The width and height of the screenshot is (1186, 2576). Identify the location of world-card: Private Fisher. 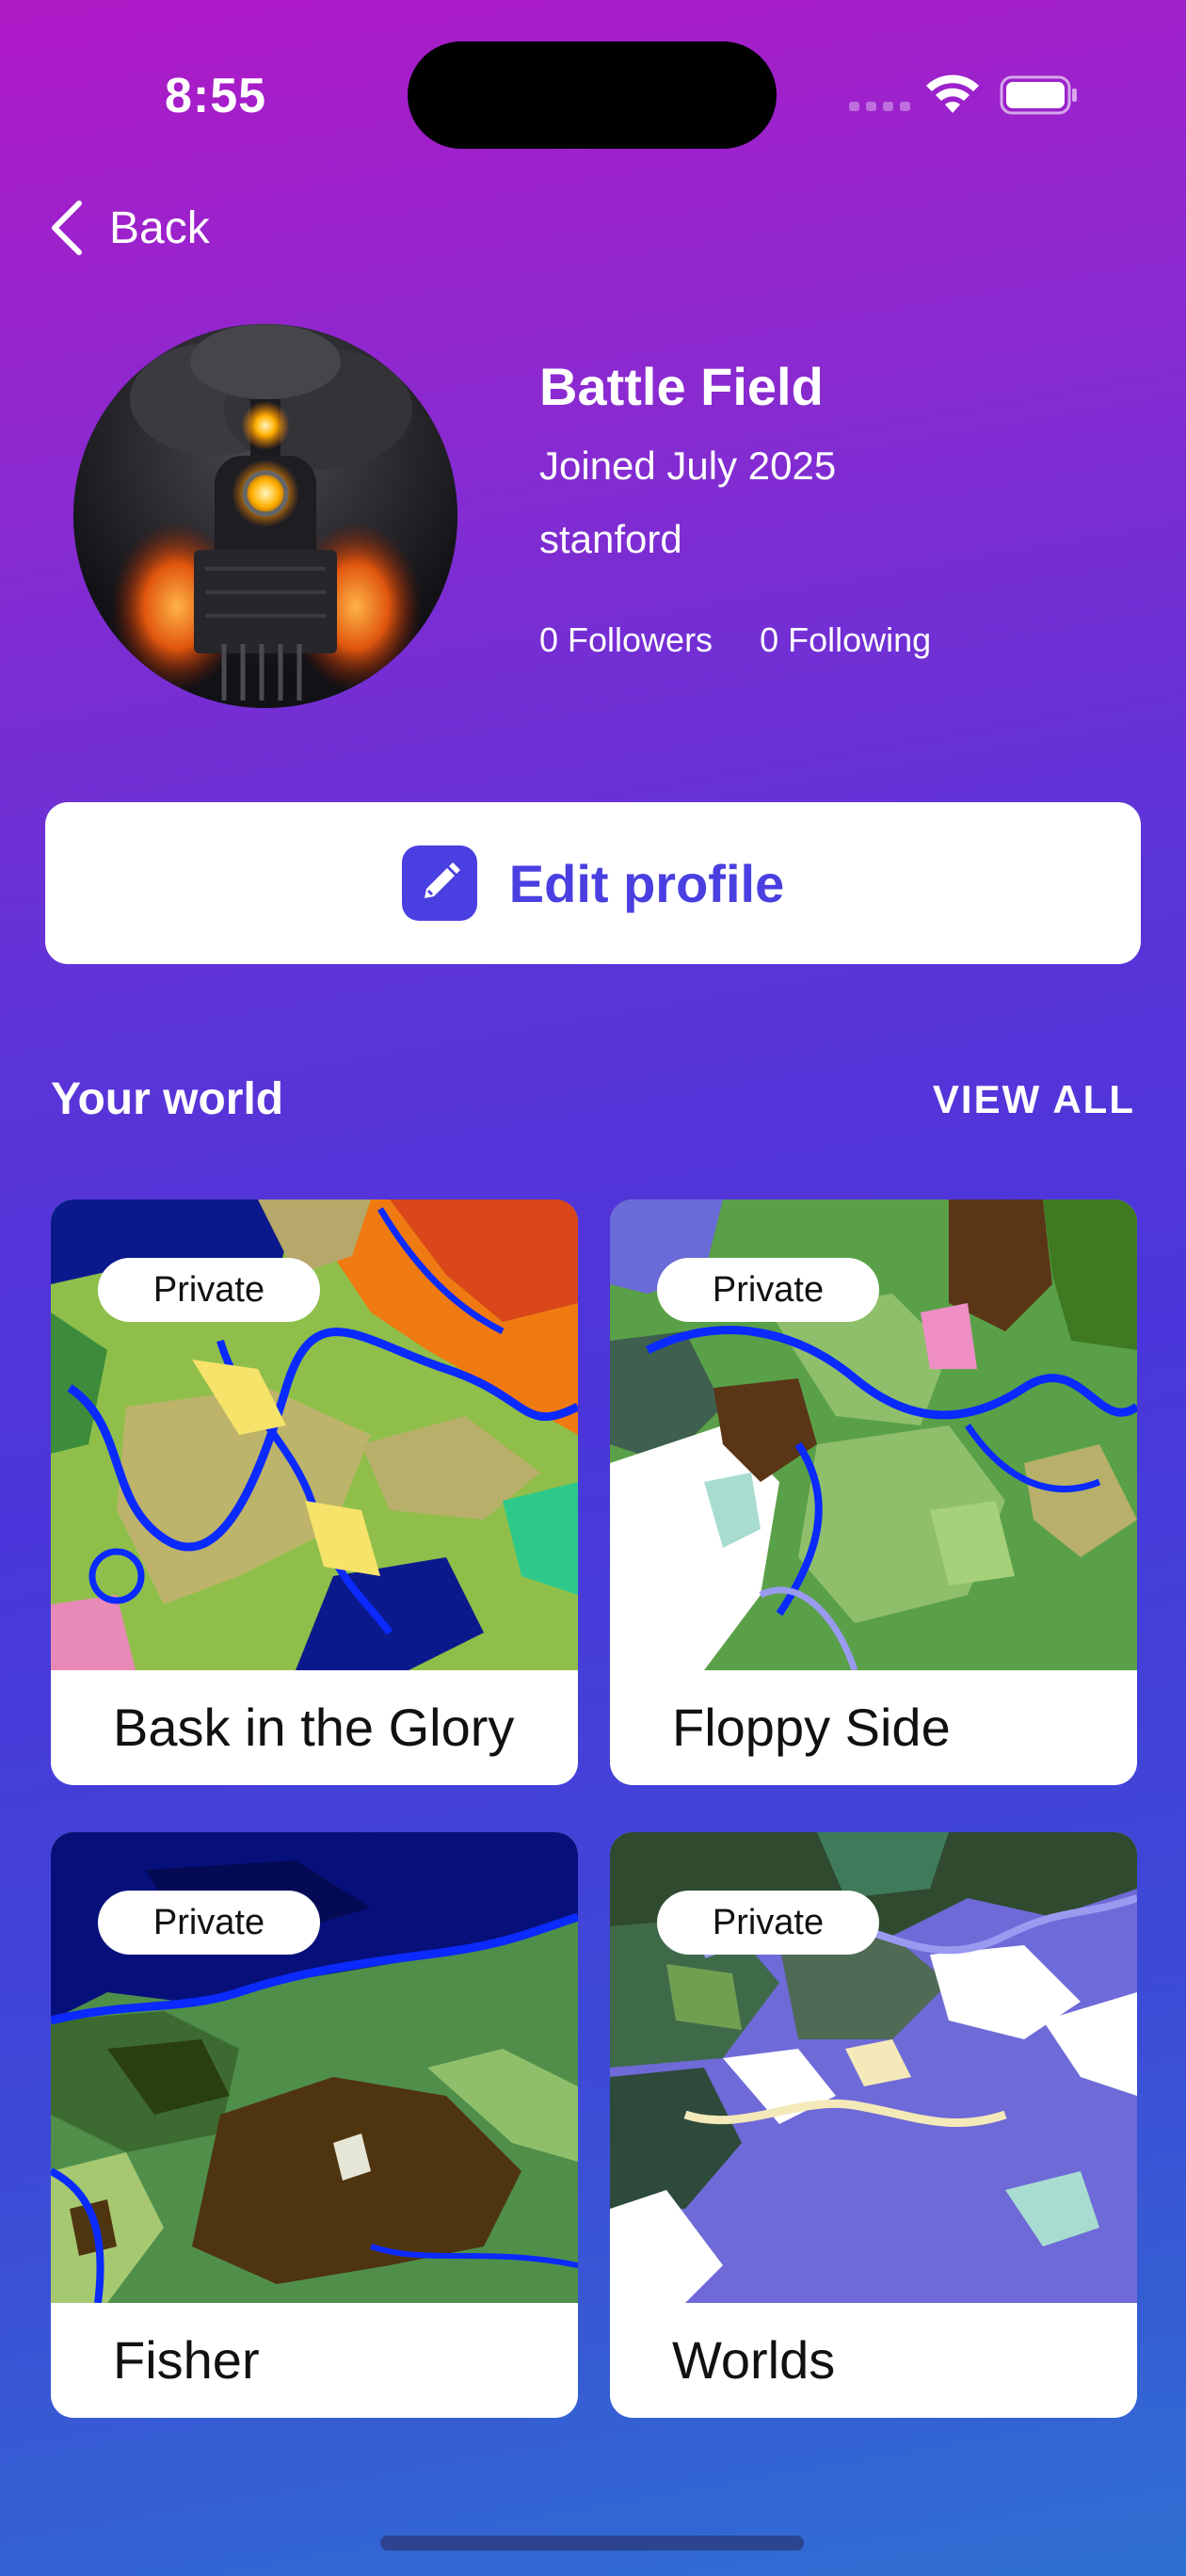
(314, 2125).